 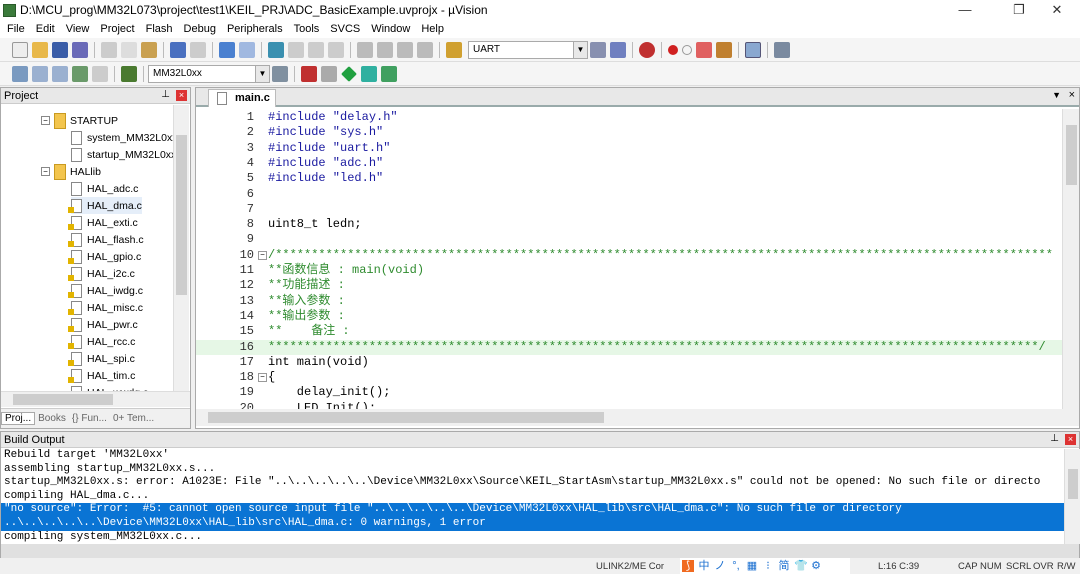 What do you see at coordinates (209, 73) in the screenshot?
I see `target-combo: MM32L0xx ▼` at bounding box center [209, 73].